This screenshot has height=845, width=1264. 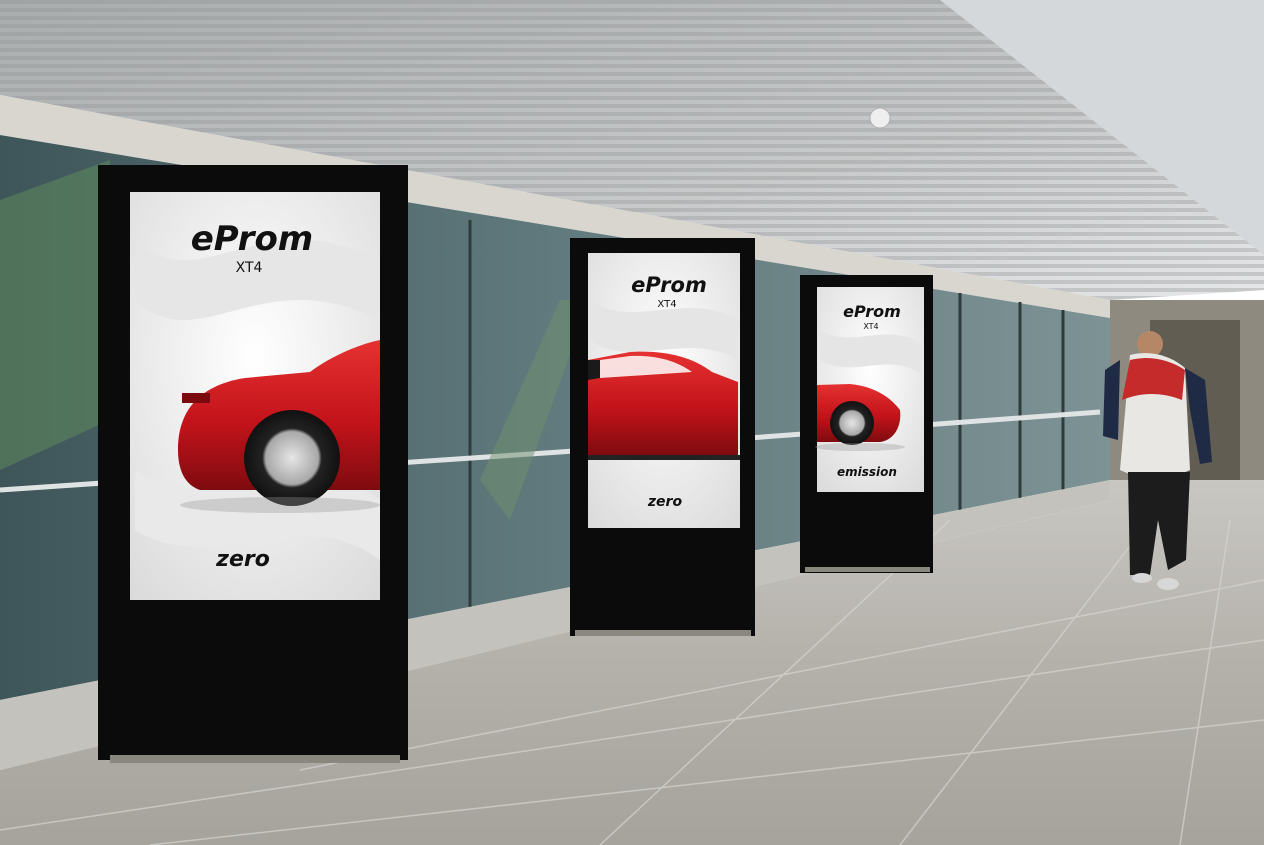 What do you see at coordinates (242, 559) in the screenshot?
I see `kiosk-1-tagline: zero` at bounding box center [242, 559].